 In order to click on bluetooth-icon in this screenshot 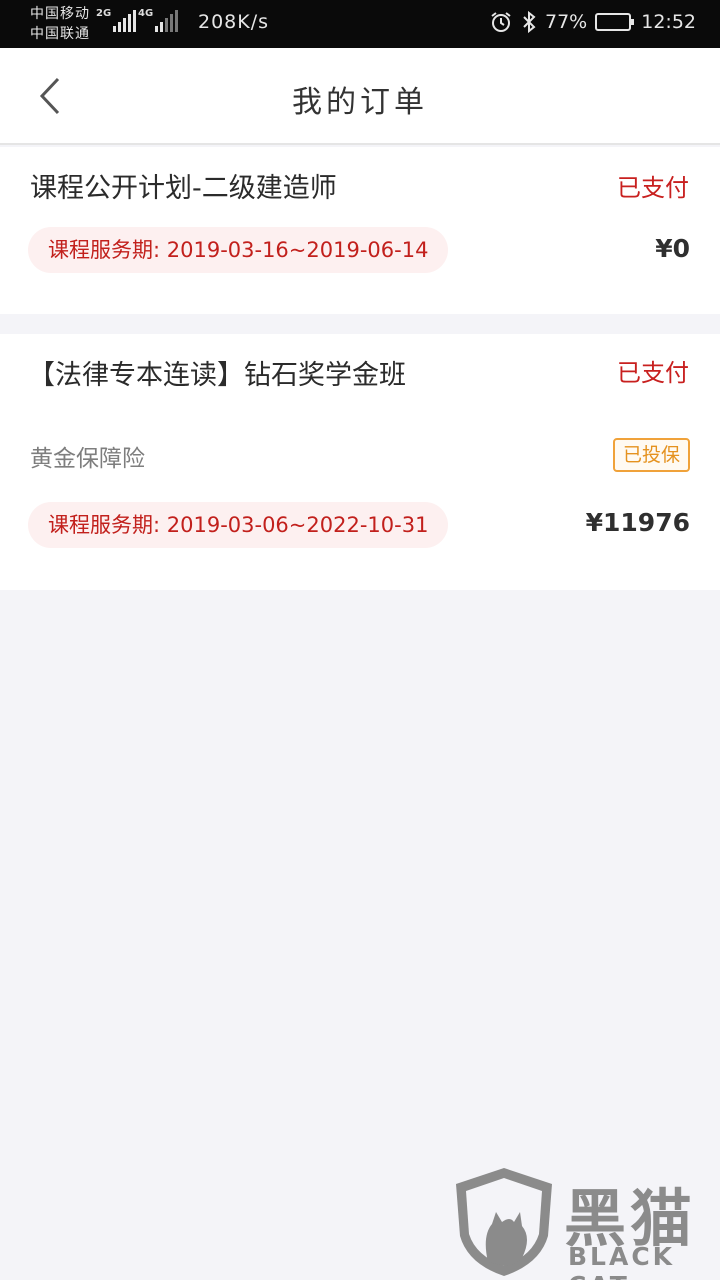, I will do `click(529, 22)`.